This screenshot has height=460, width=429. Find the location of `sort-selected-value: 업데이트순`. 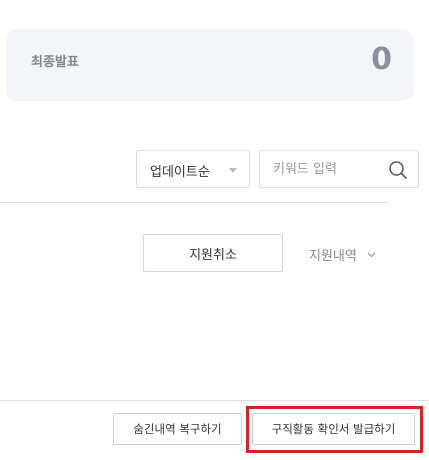

sort-selected-value: 업데이트순 is located at coordinates (180, 172).